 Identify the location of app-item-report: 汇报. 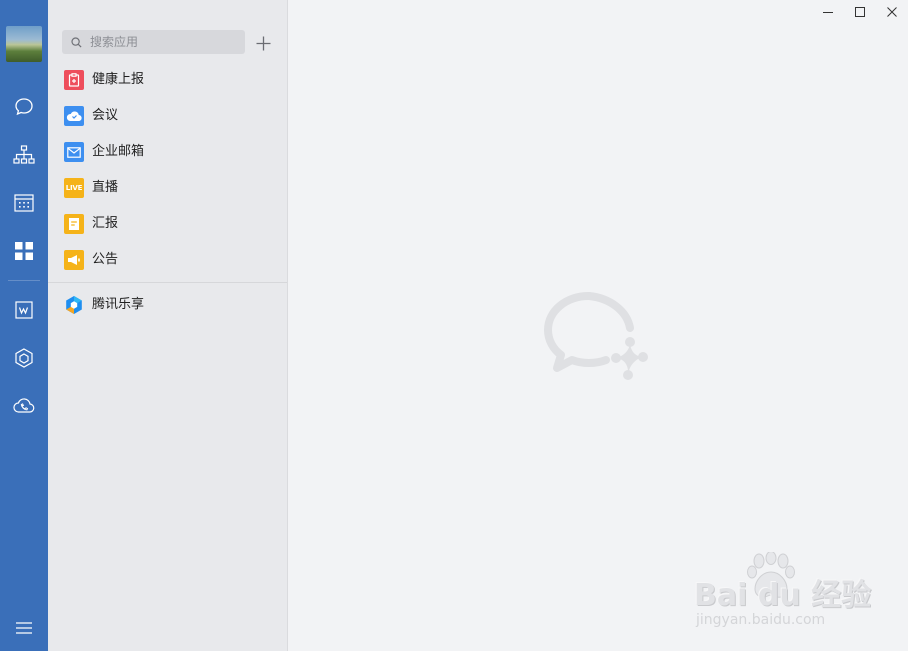
(167, 224).